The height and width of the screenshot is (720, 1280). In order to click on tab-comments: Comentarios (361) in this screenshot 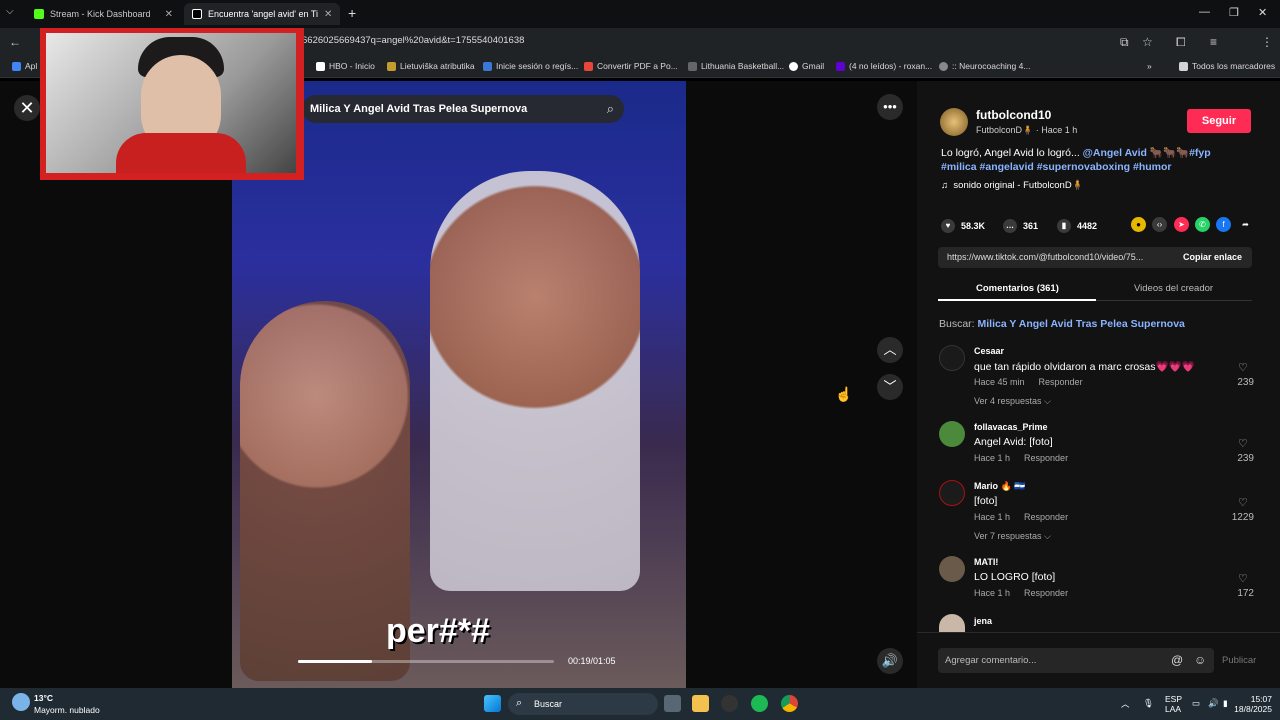, I will do `click(1017, 288)`.